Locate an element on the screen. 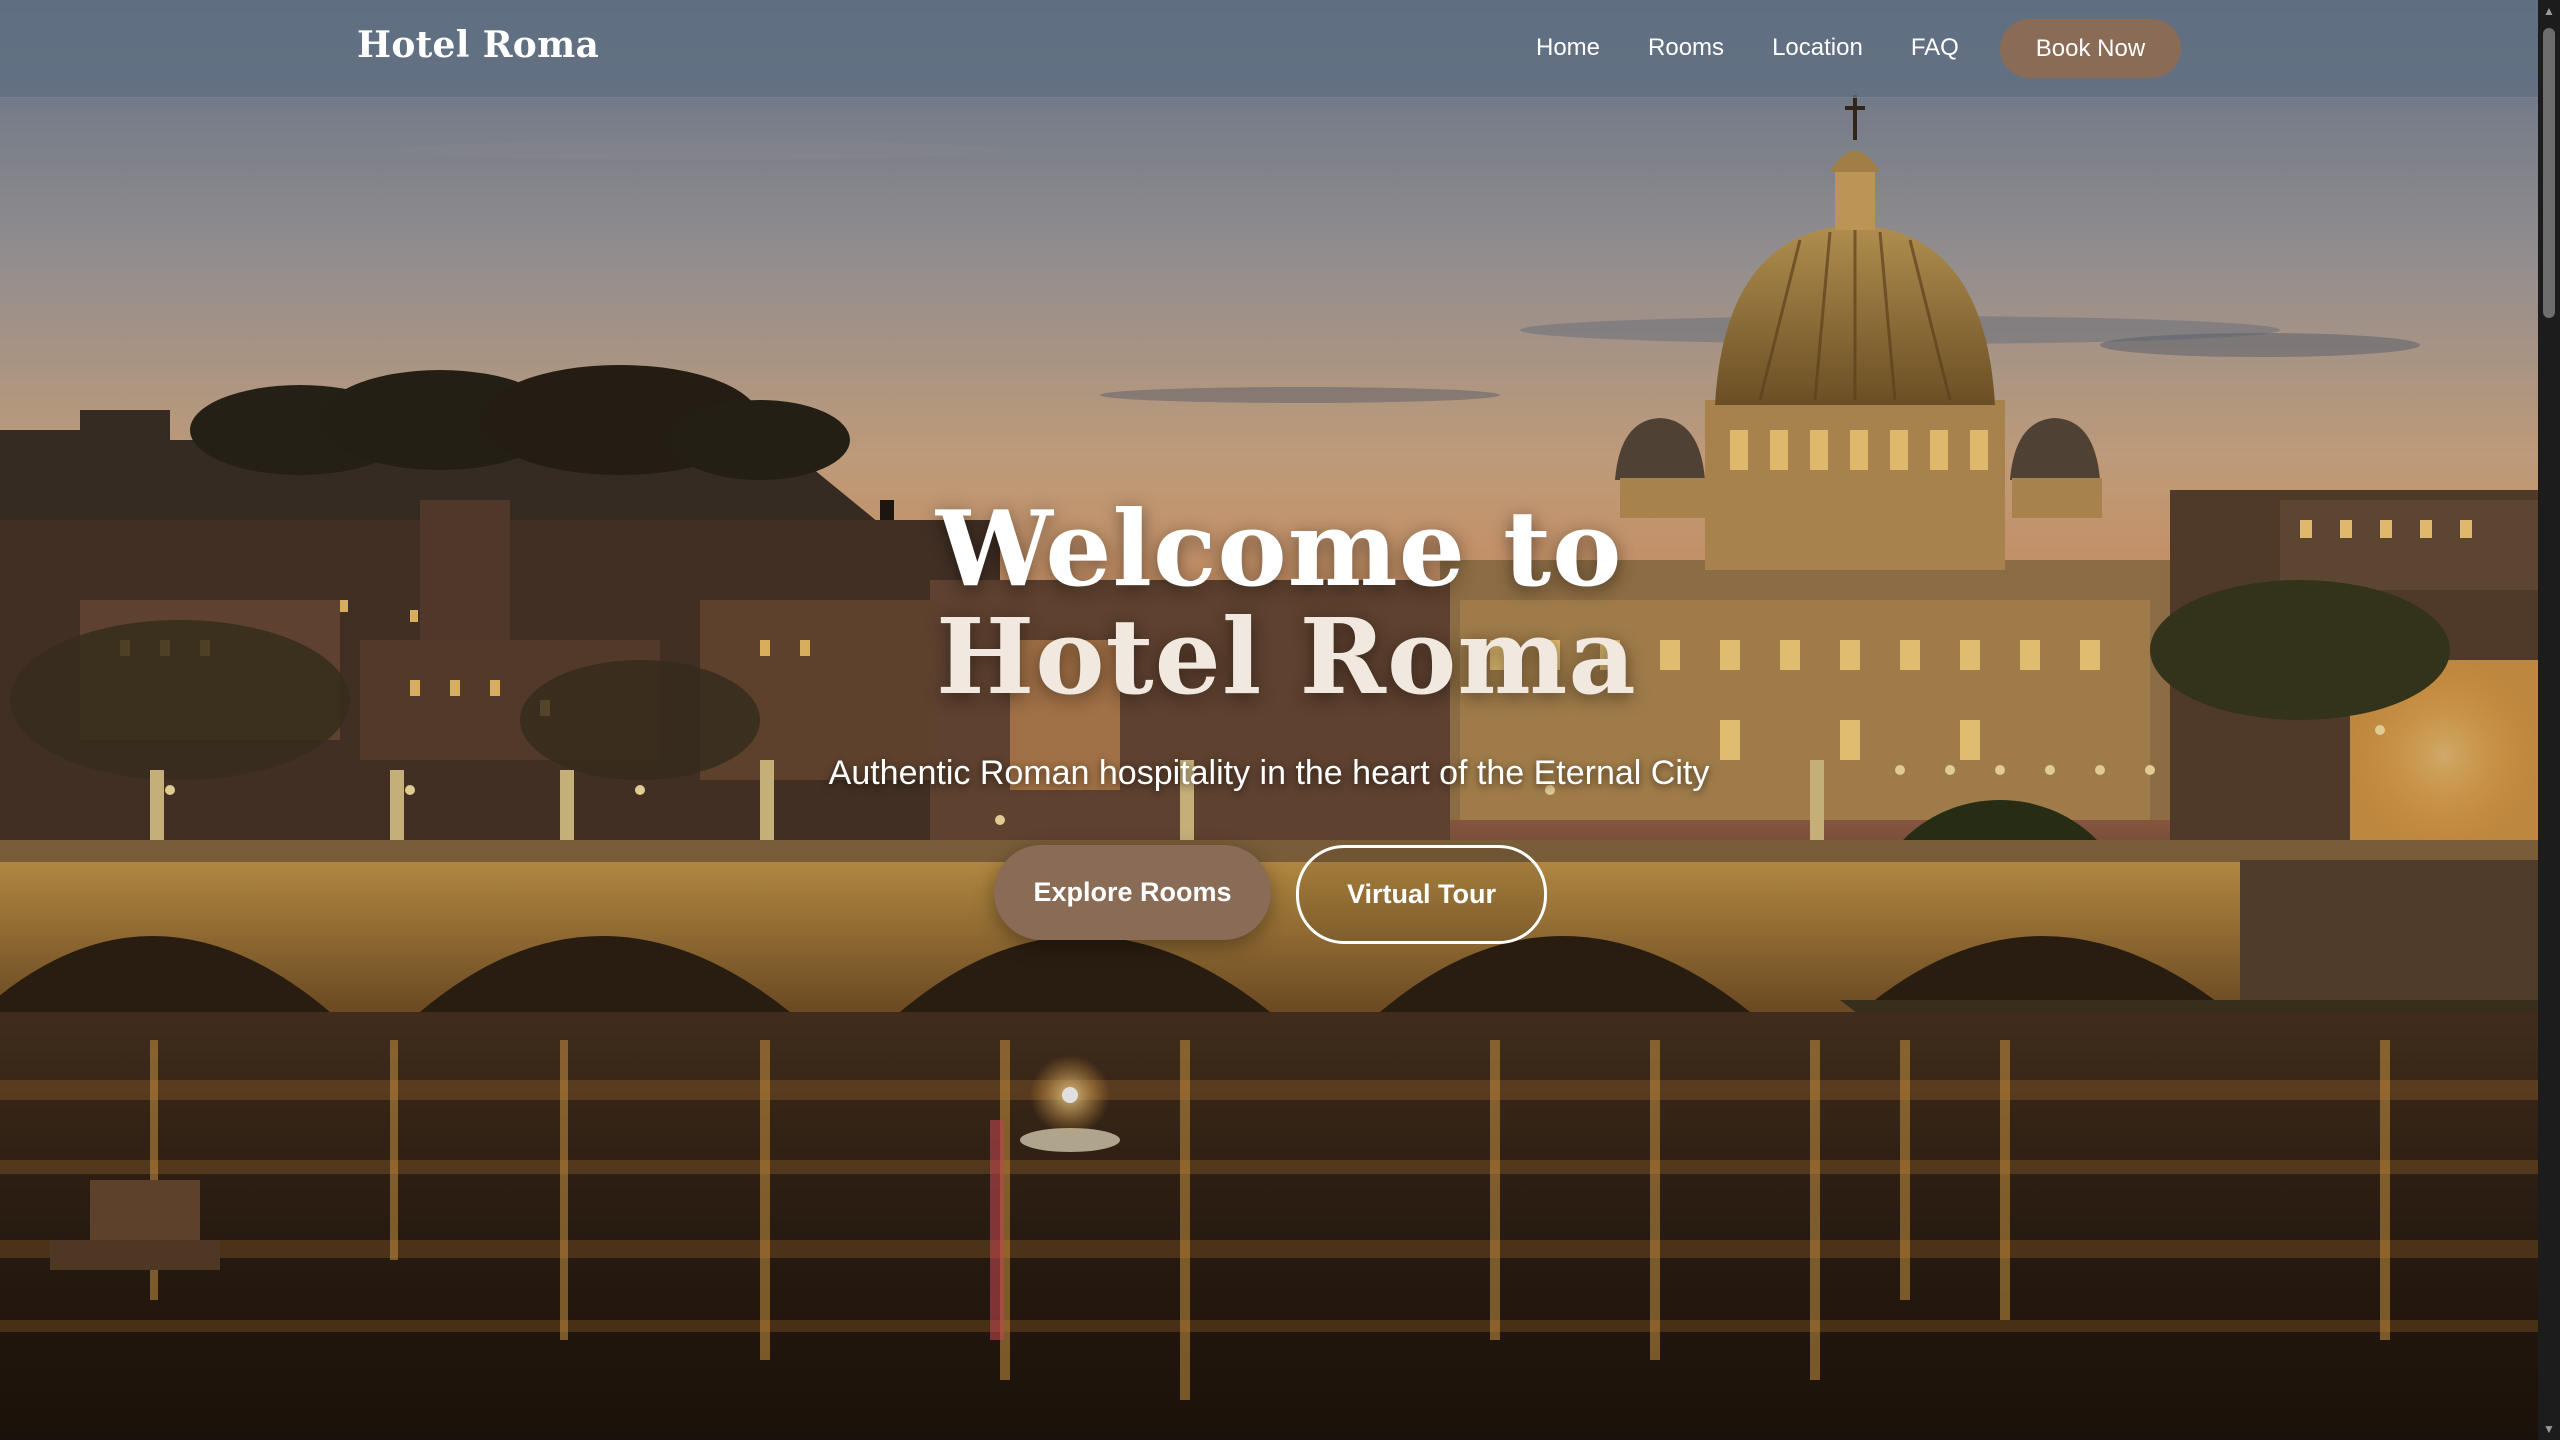  scroll-down-arrow-icon: ▼ is located at coordinates (2549, 1429).